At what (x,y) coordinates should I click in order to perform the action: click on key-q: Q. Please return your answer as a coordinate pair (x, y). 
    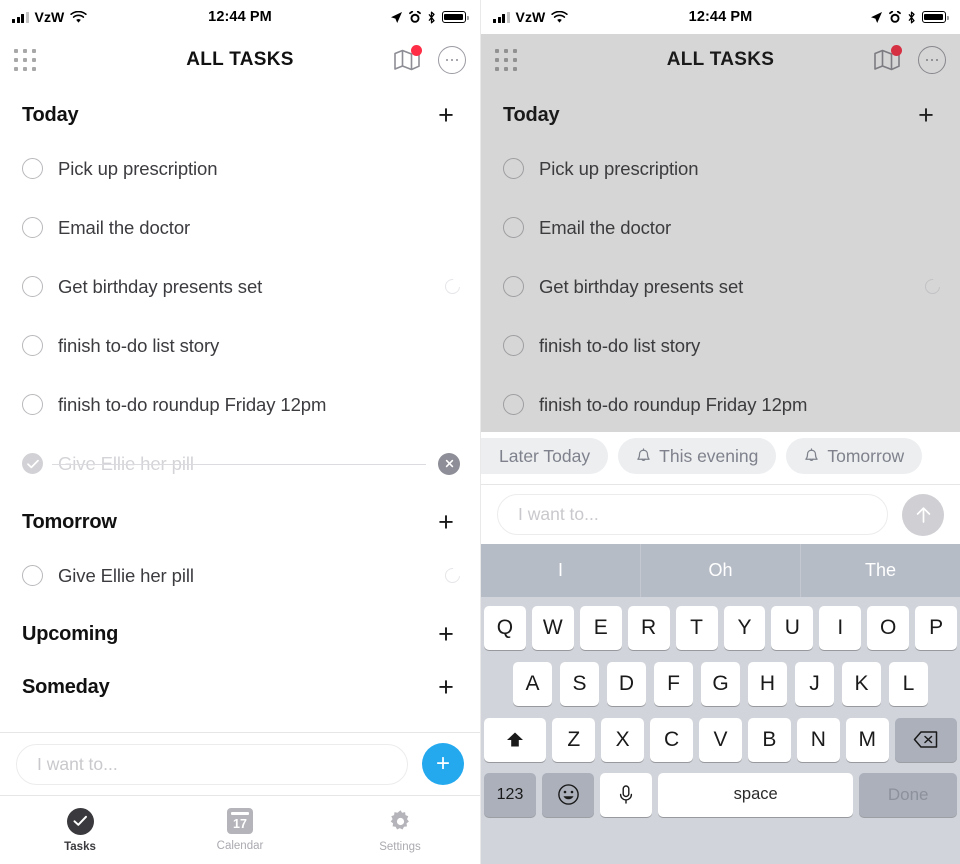
    Looking at the image, I should click on (504, 628).